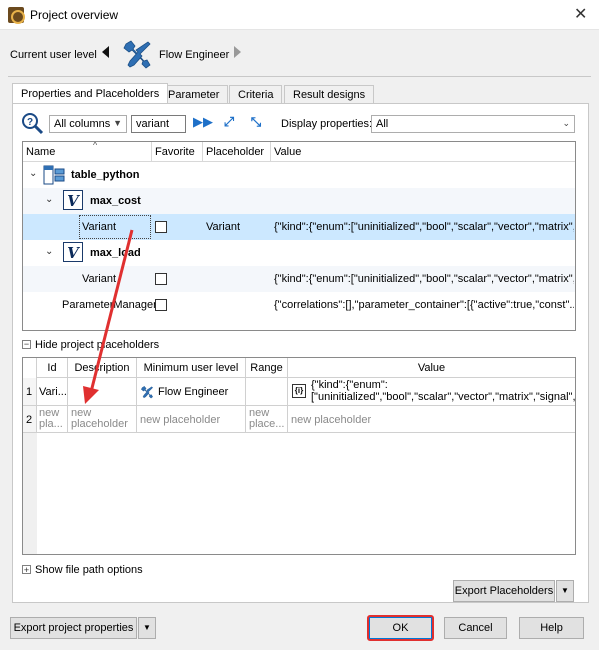 This screenshot has width=599, height=650. What do you see at coordinates (327, 124) in the screenshot?
I see `display-properties-label: Display properties:` at bounding box center [327, 124].